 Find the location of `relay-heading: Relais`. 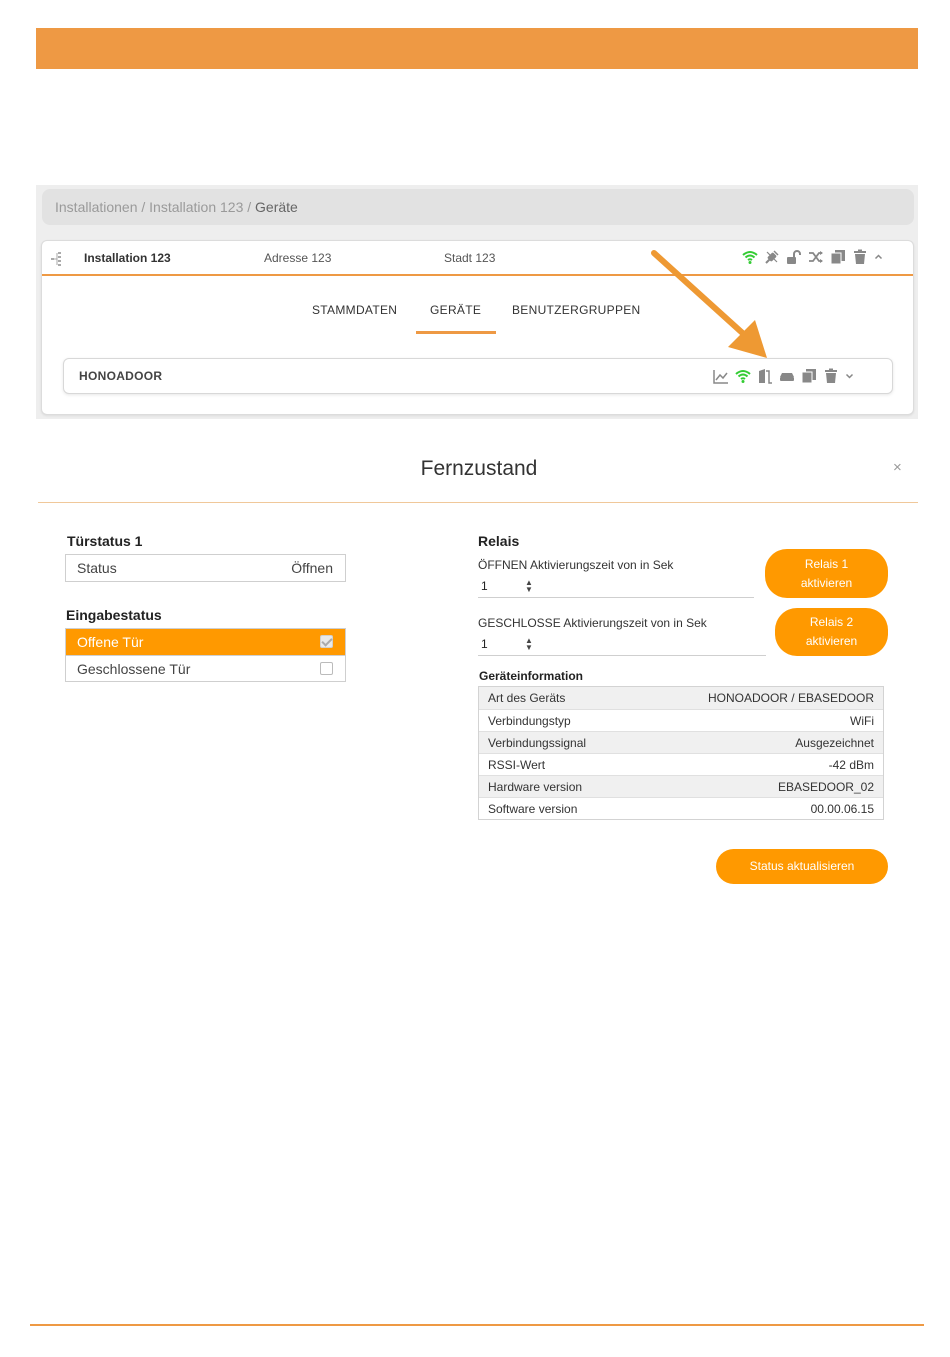

relay-heading: Relais is located at coordinates (499, 541).